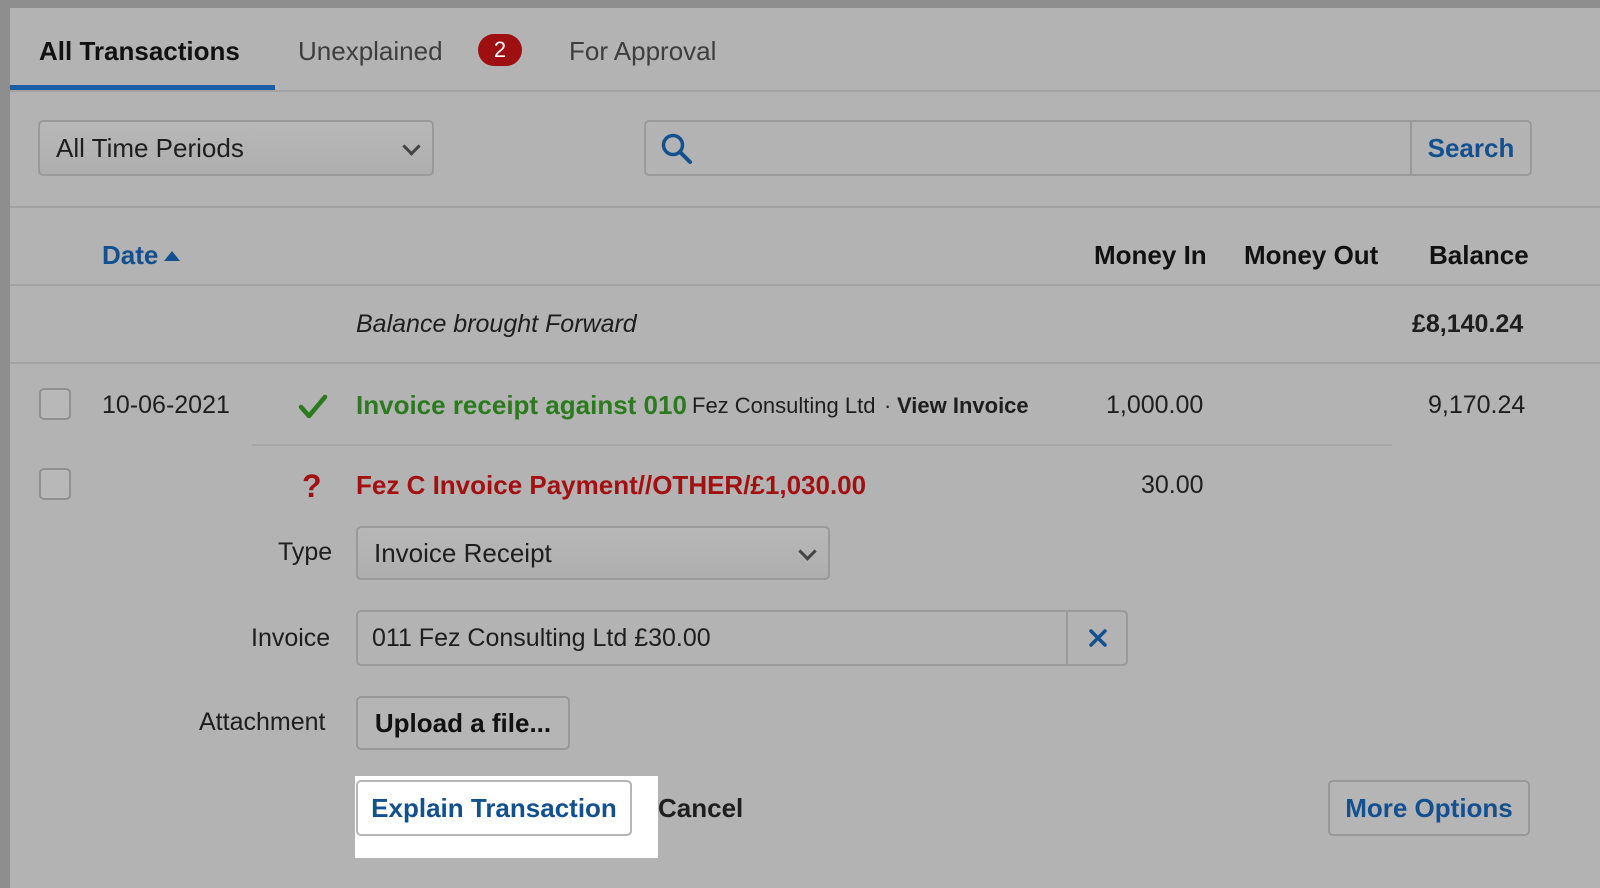  Describe the element at coordinates (291, 638) in the screenshot. I see `invoice-label: Invoice` at that location.